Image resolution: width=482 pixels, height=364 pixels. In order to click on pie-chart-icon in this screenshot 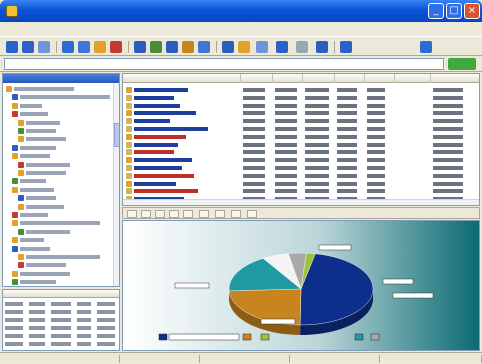, I will do `click(132, 214)`.